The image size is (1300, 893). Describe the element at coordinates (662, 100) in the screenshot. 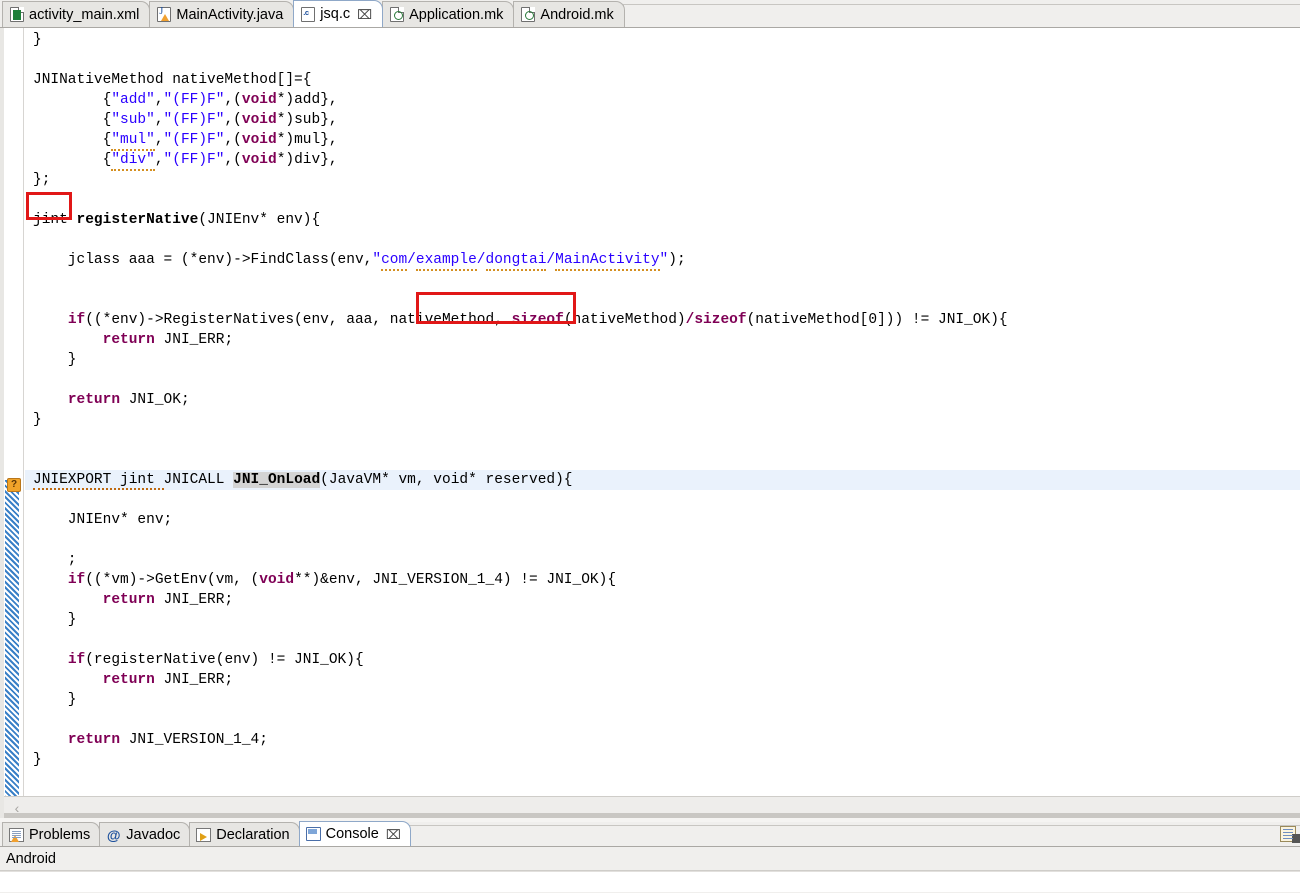

I see `code-line: {"add","(FF)F",(void*)add},` at that location.